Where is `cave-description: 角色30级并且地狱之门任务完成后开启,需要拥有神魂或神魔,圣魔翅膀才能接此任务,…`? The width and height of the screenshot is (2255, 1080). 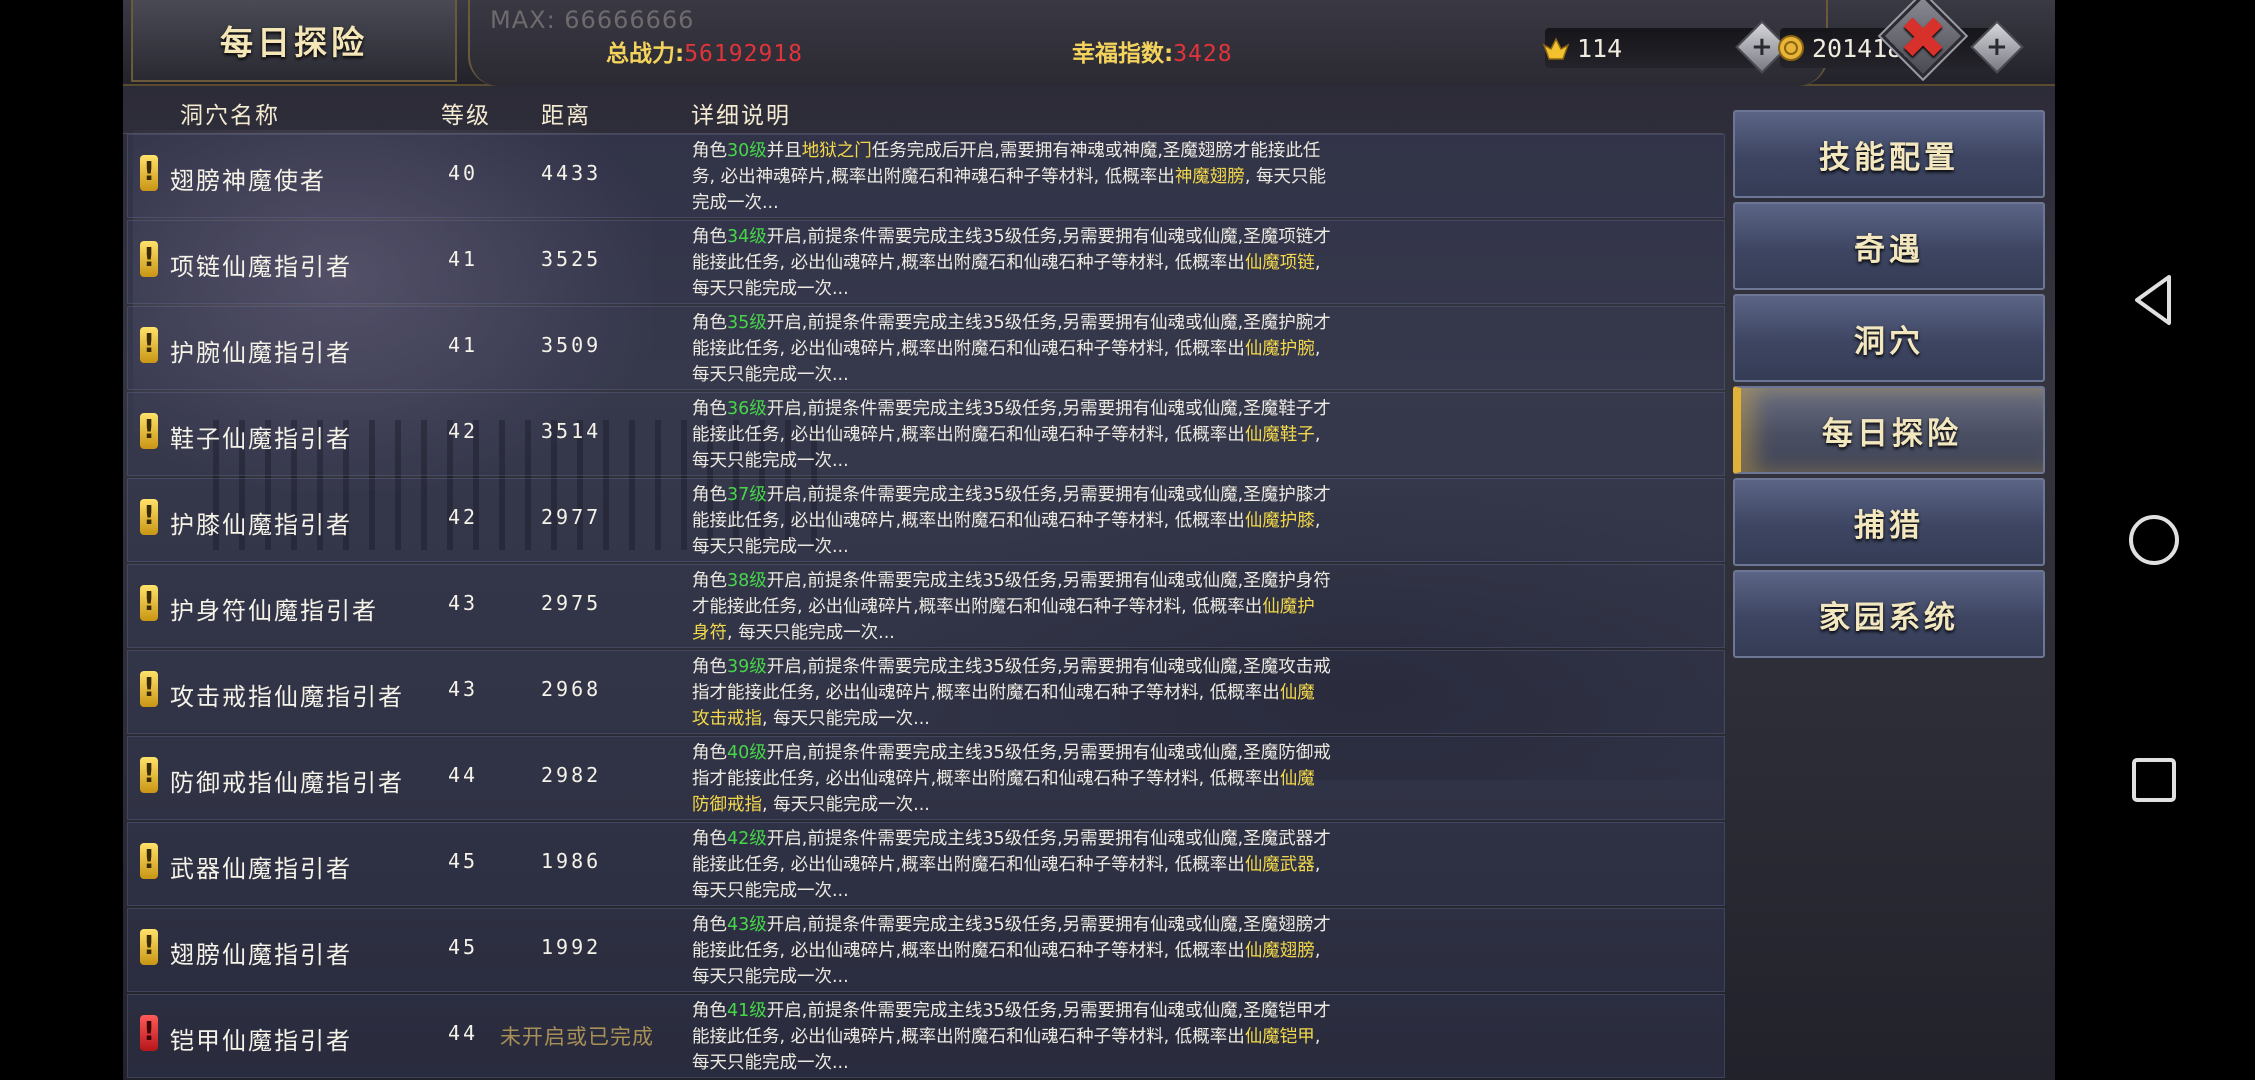 cave-description: 角色30级并且地狱之门任务完成后开启,需要拥有神魂或神魔,圣魔翅膀才能接此任务,… is located at coordinates (1012, 177).